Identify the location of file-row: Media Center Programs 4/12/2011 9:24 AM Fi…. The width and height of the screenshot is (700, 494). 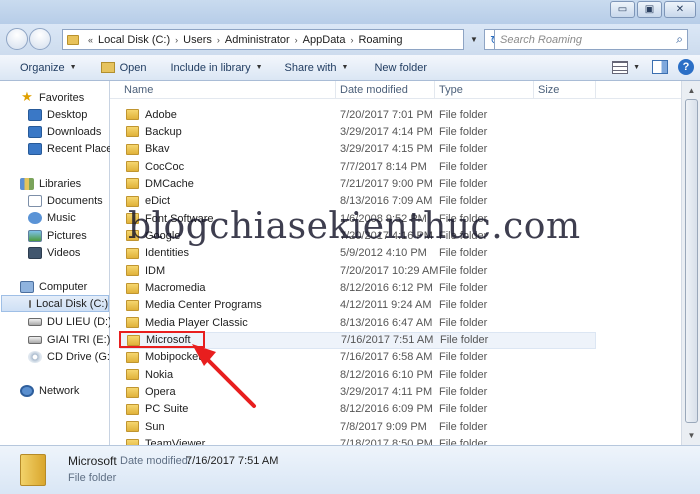
(358, 305).